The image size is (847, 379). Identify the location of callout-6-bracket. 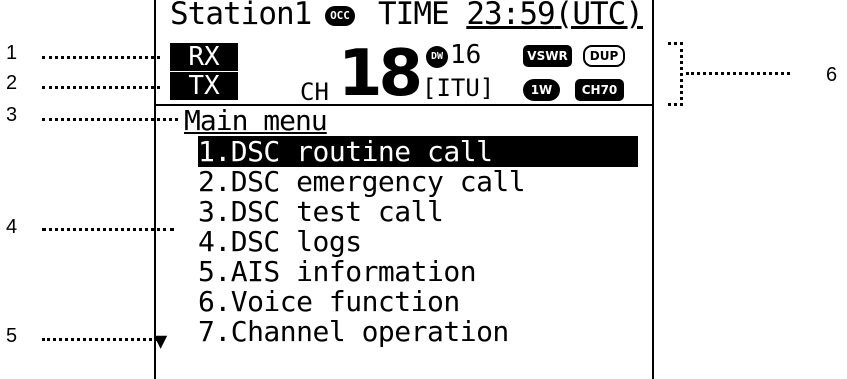
(675, 74).